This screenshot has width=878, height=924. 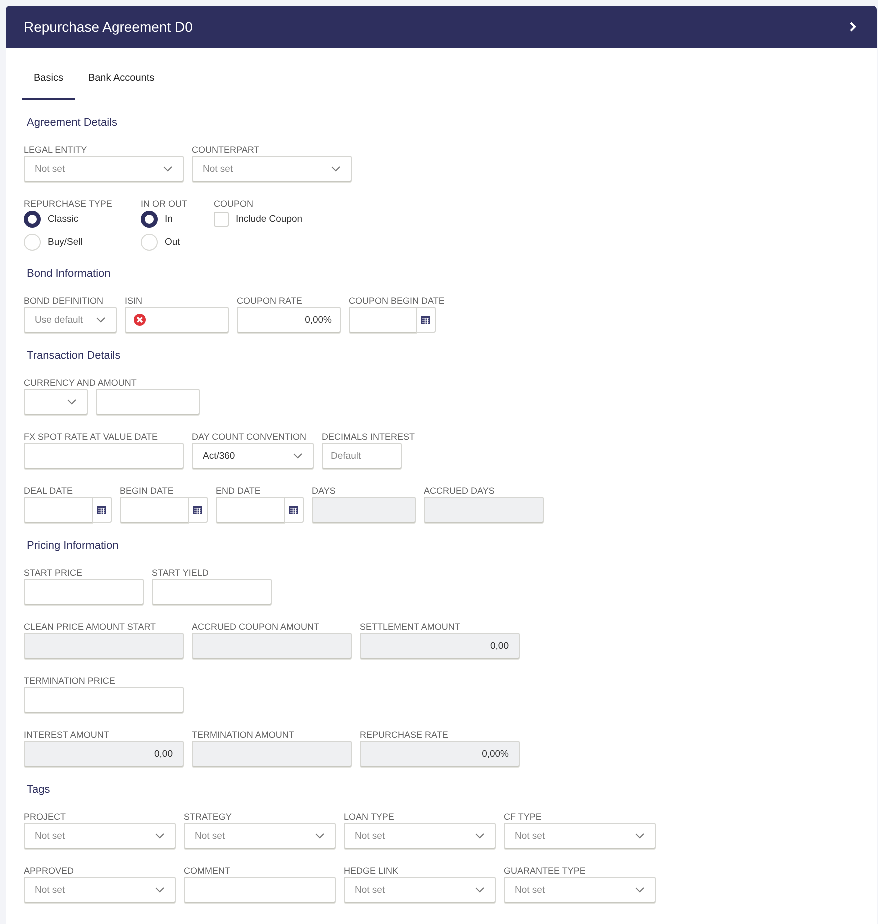 I want to click on section-title: Tags, so click(x=39, y=790).